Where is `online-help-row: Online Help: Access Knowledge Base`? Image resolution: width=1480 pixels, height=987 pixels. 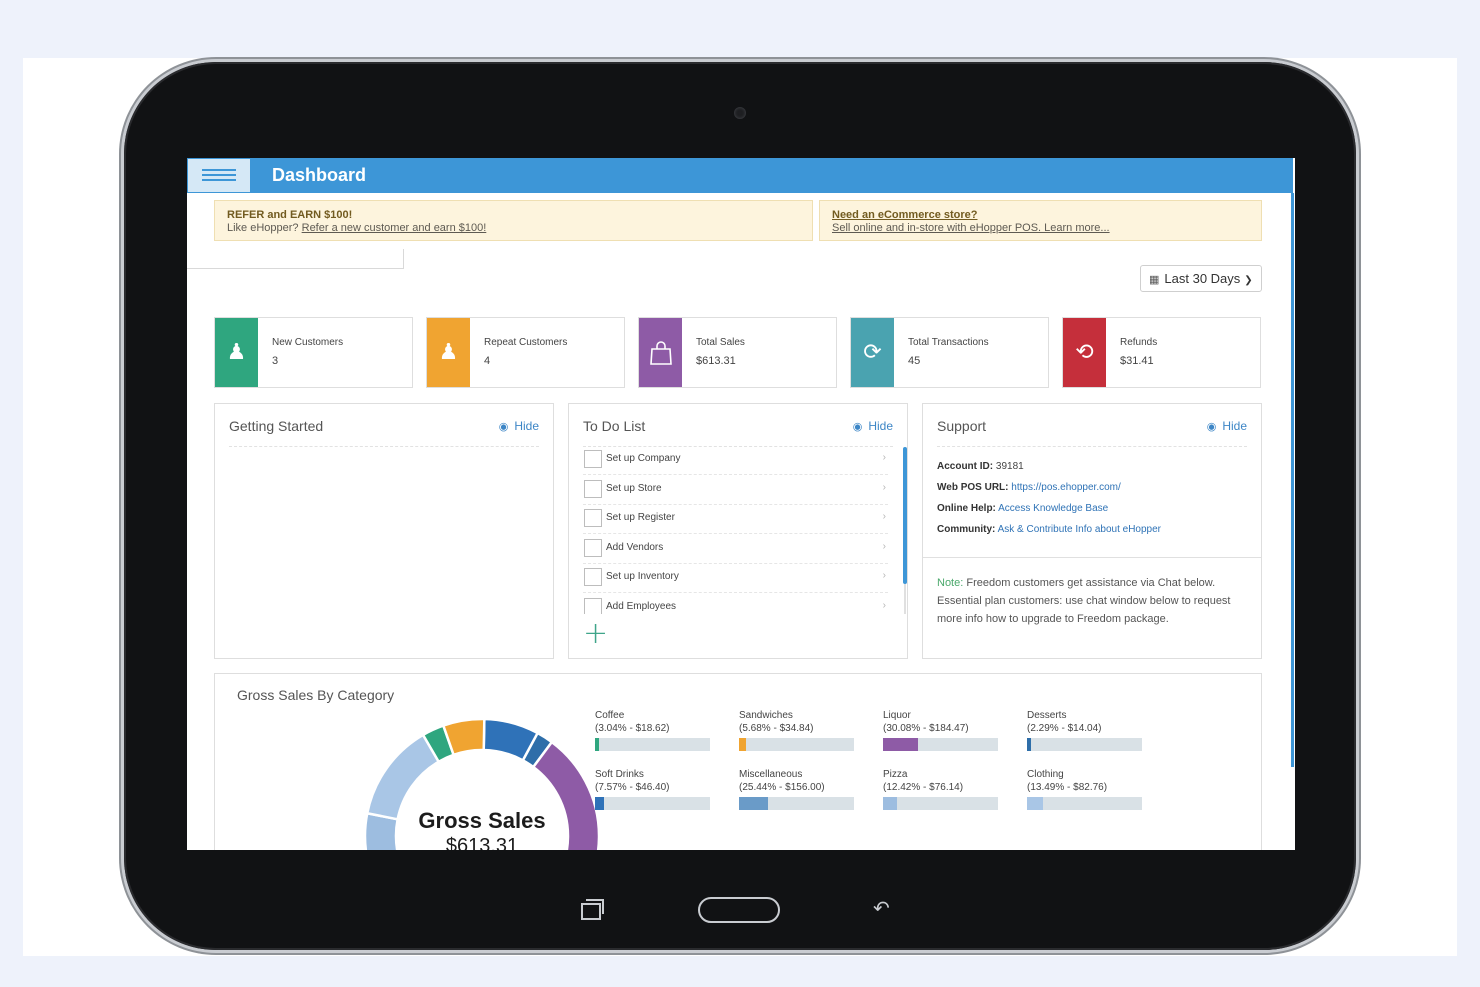
online-help-row: Online Help: Access Knowledge Base is located at coordinates (1023, 508).